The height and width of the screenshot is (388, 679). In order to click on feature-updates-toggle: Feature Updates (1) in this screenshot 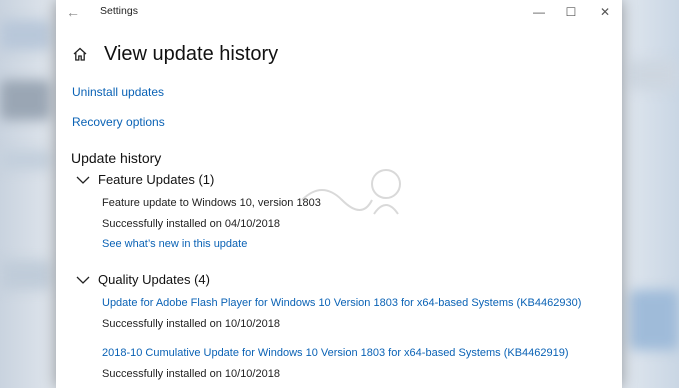, I will do `click(145, 179)`.